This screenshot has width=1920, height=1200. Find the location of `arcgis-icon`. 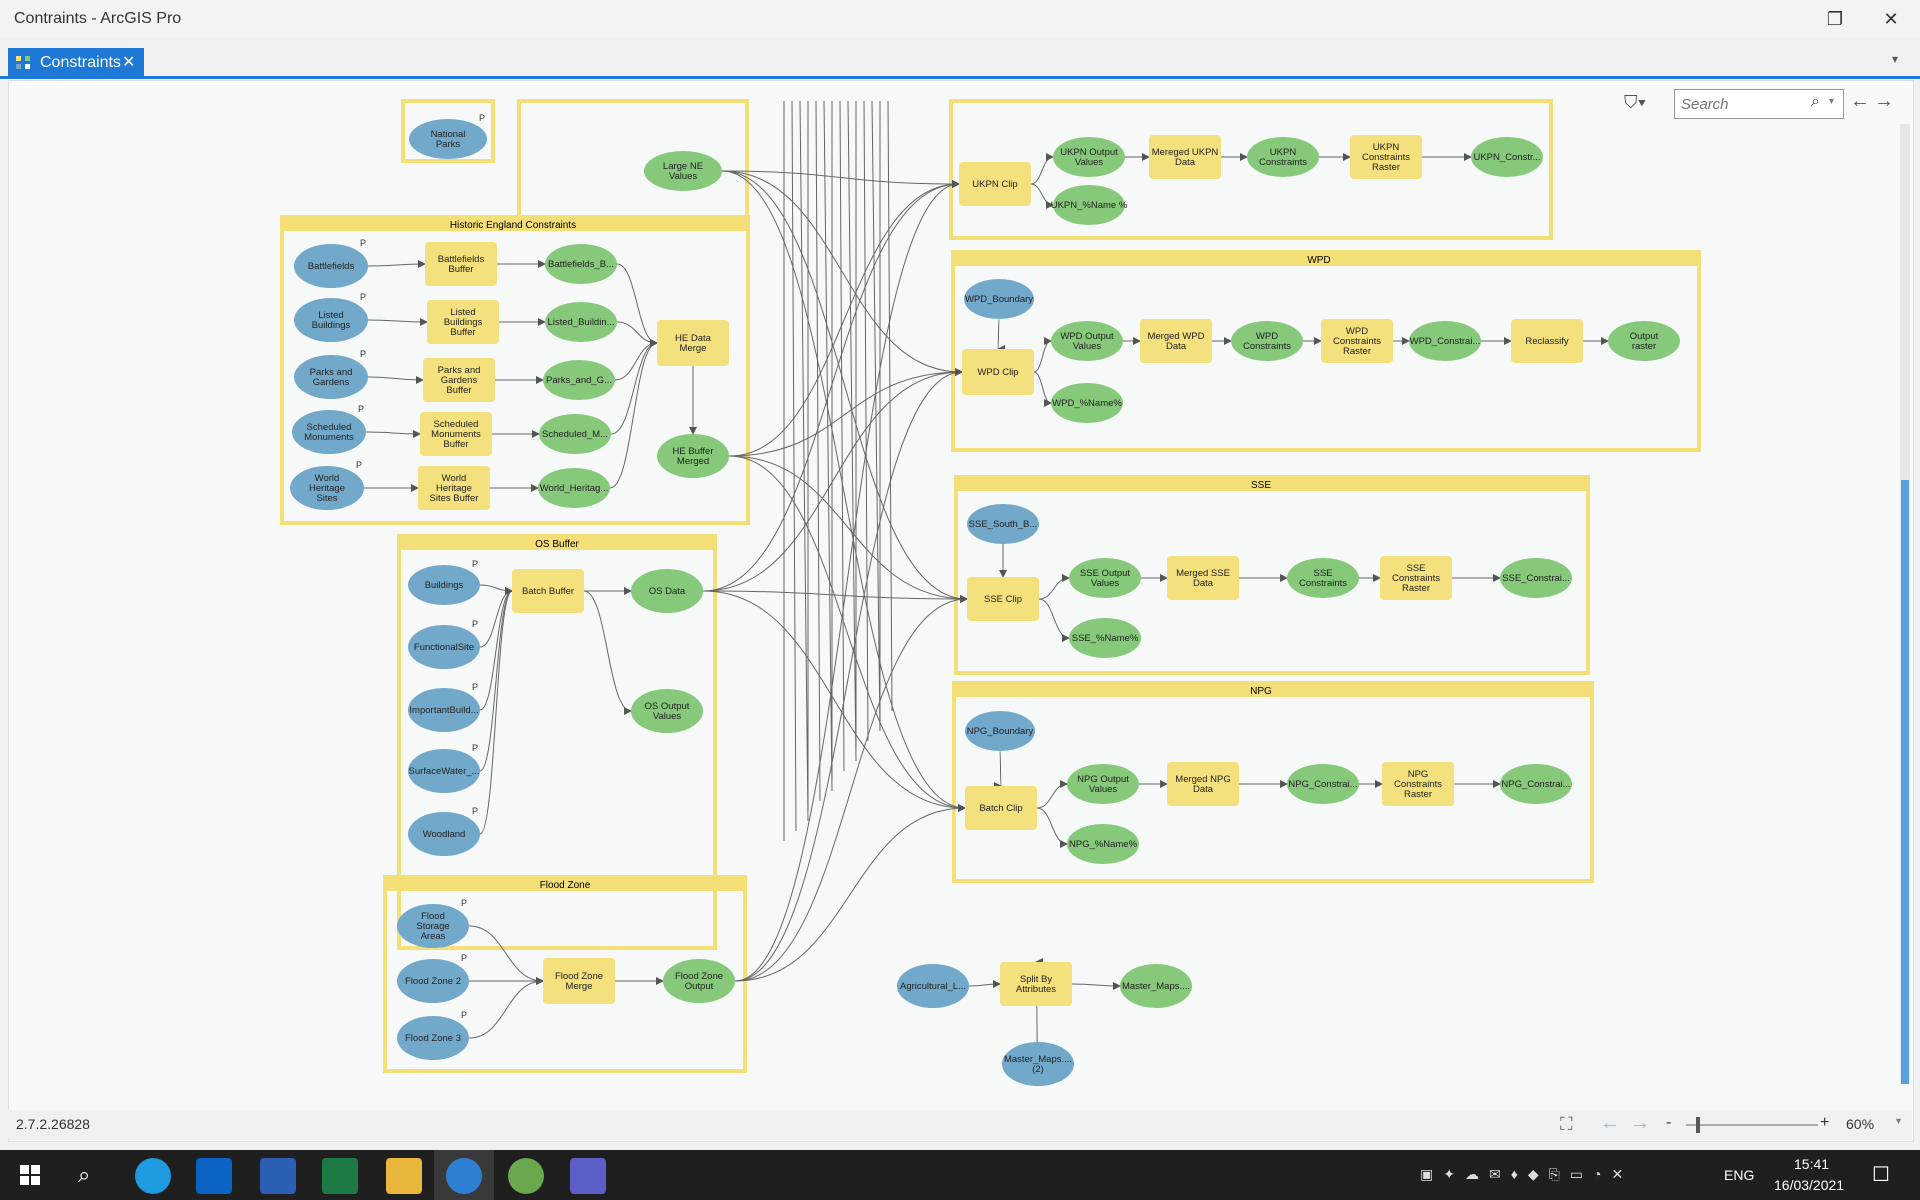

arcgis-icon is located at coordinates (464, 1176).